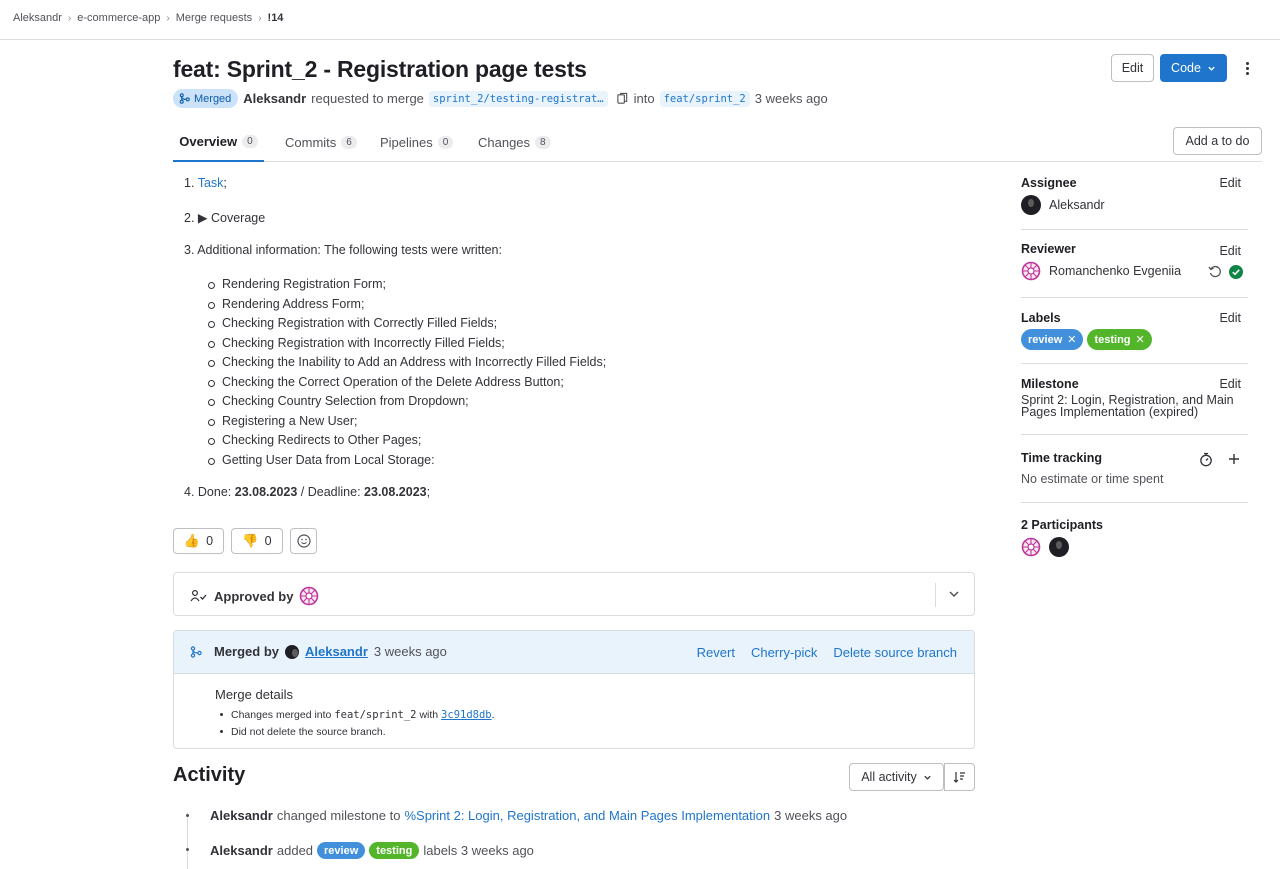 This screenshot has height=869, width=1280. What do you see at coordinates (198, 541) in the screenshot?
I see `thumbs-up-button: 👍 0` at bounding box center [198, 541].